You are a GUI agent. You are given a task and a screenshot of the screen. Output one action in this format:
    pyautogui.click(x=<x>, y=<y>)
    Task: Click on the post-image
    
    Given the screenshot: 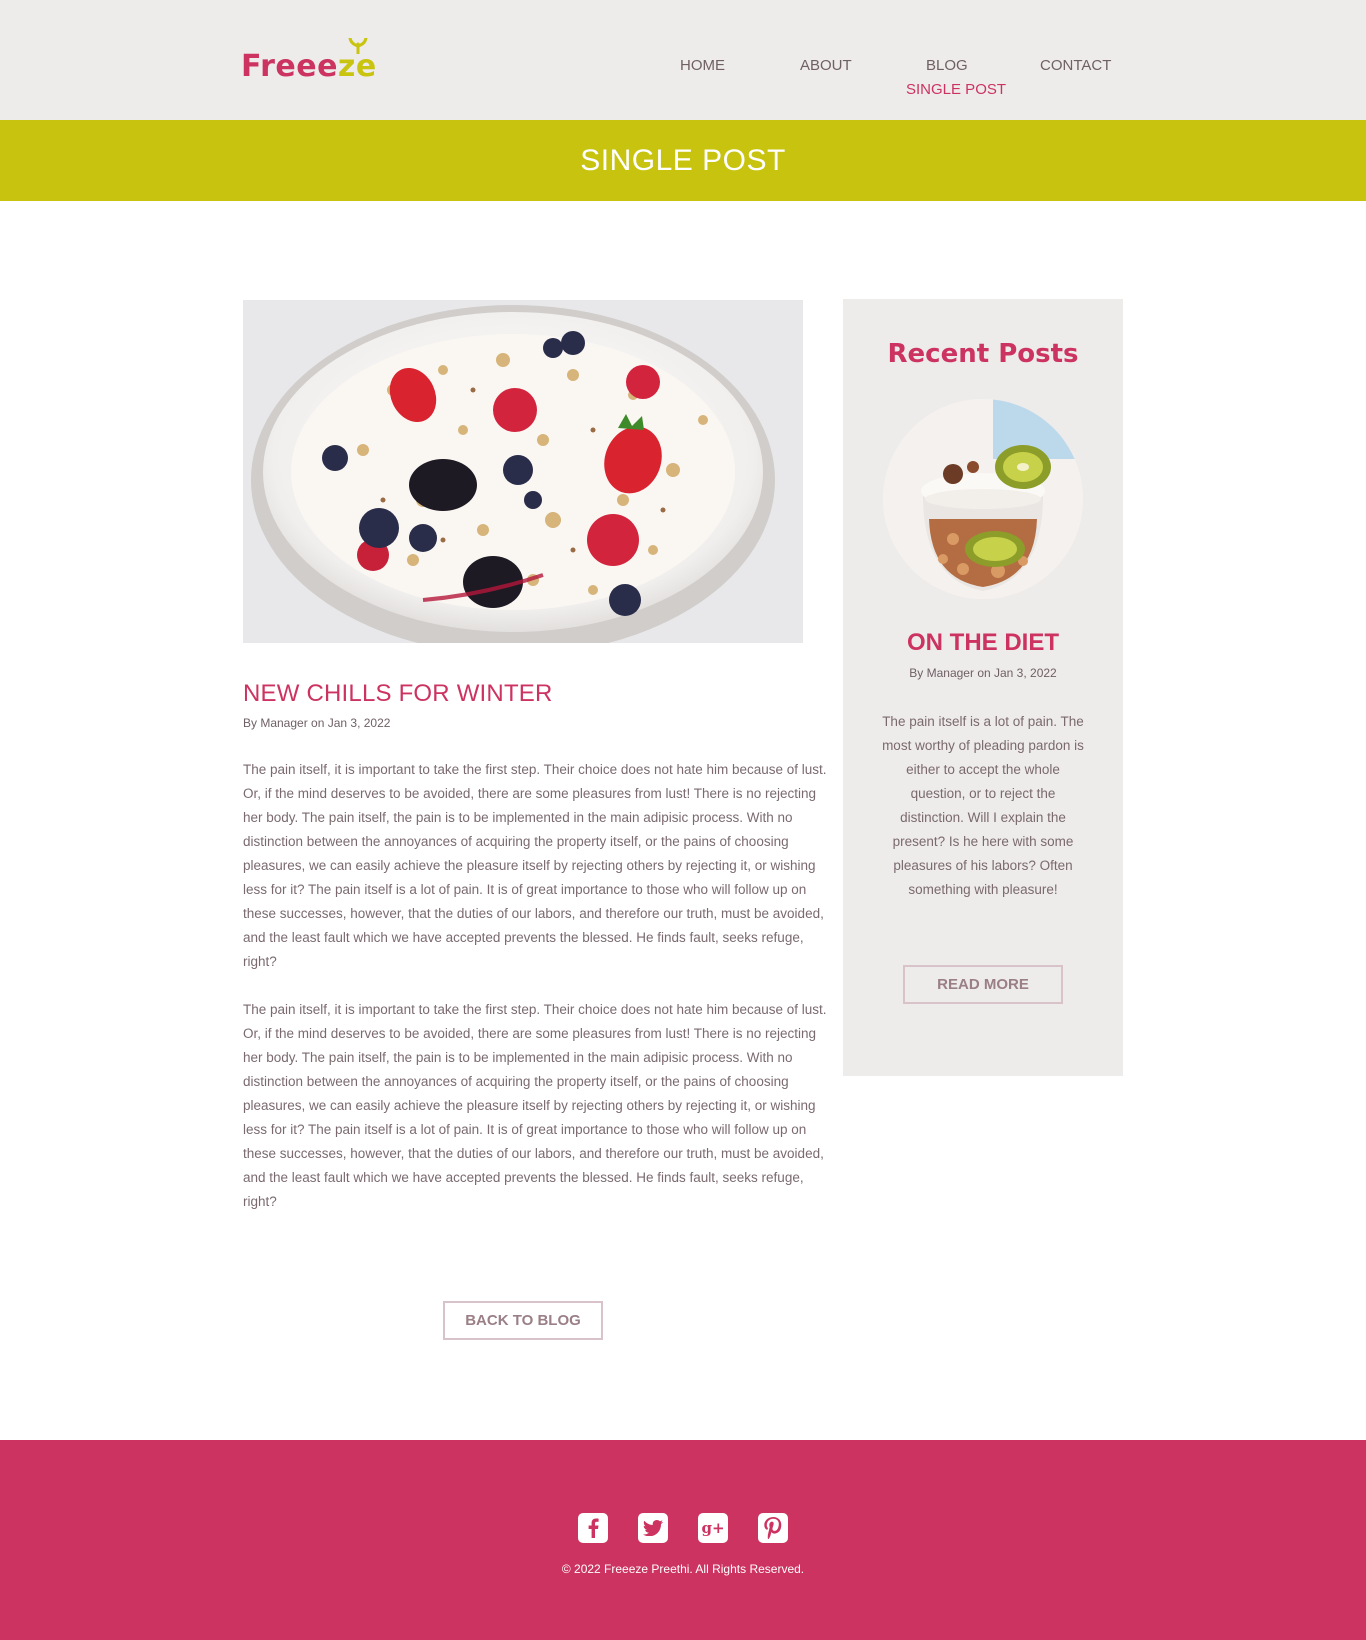 What is the action you would take?
    pyautogui.click(x=523, y=471)
    